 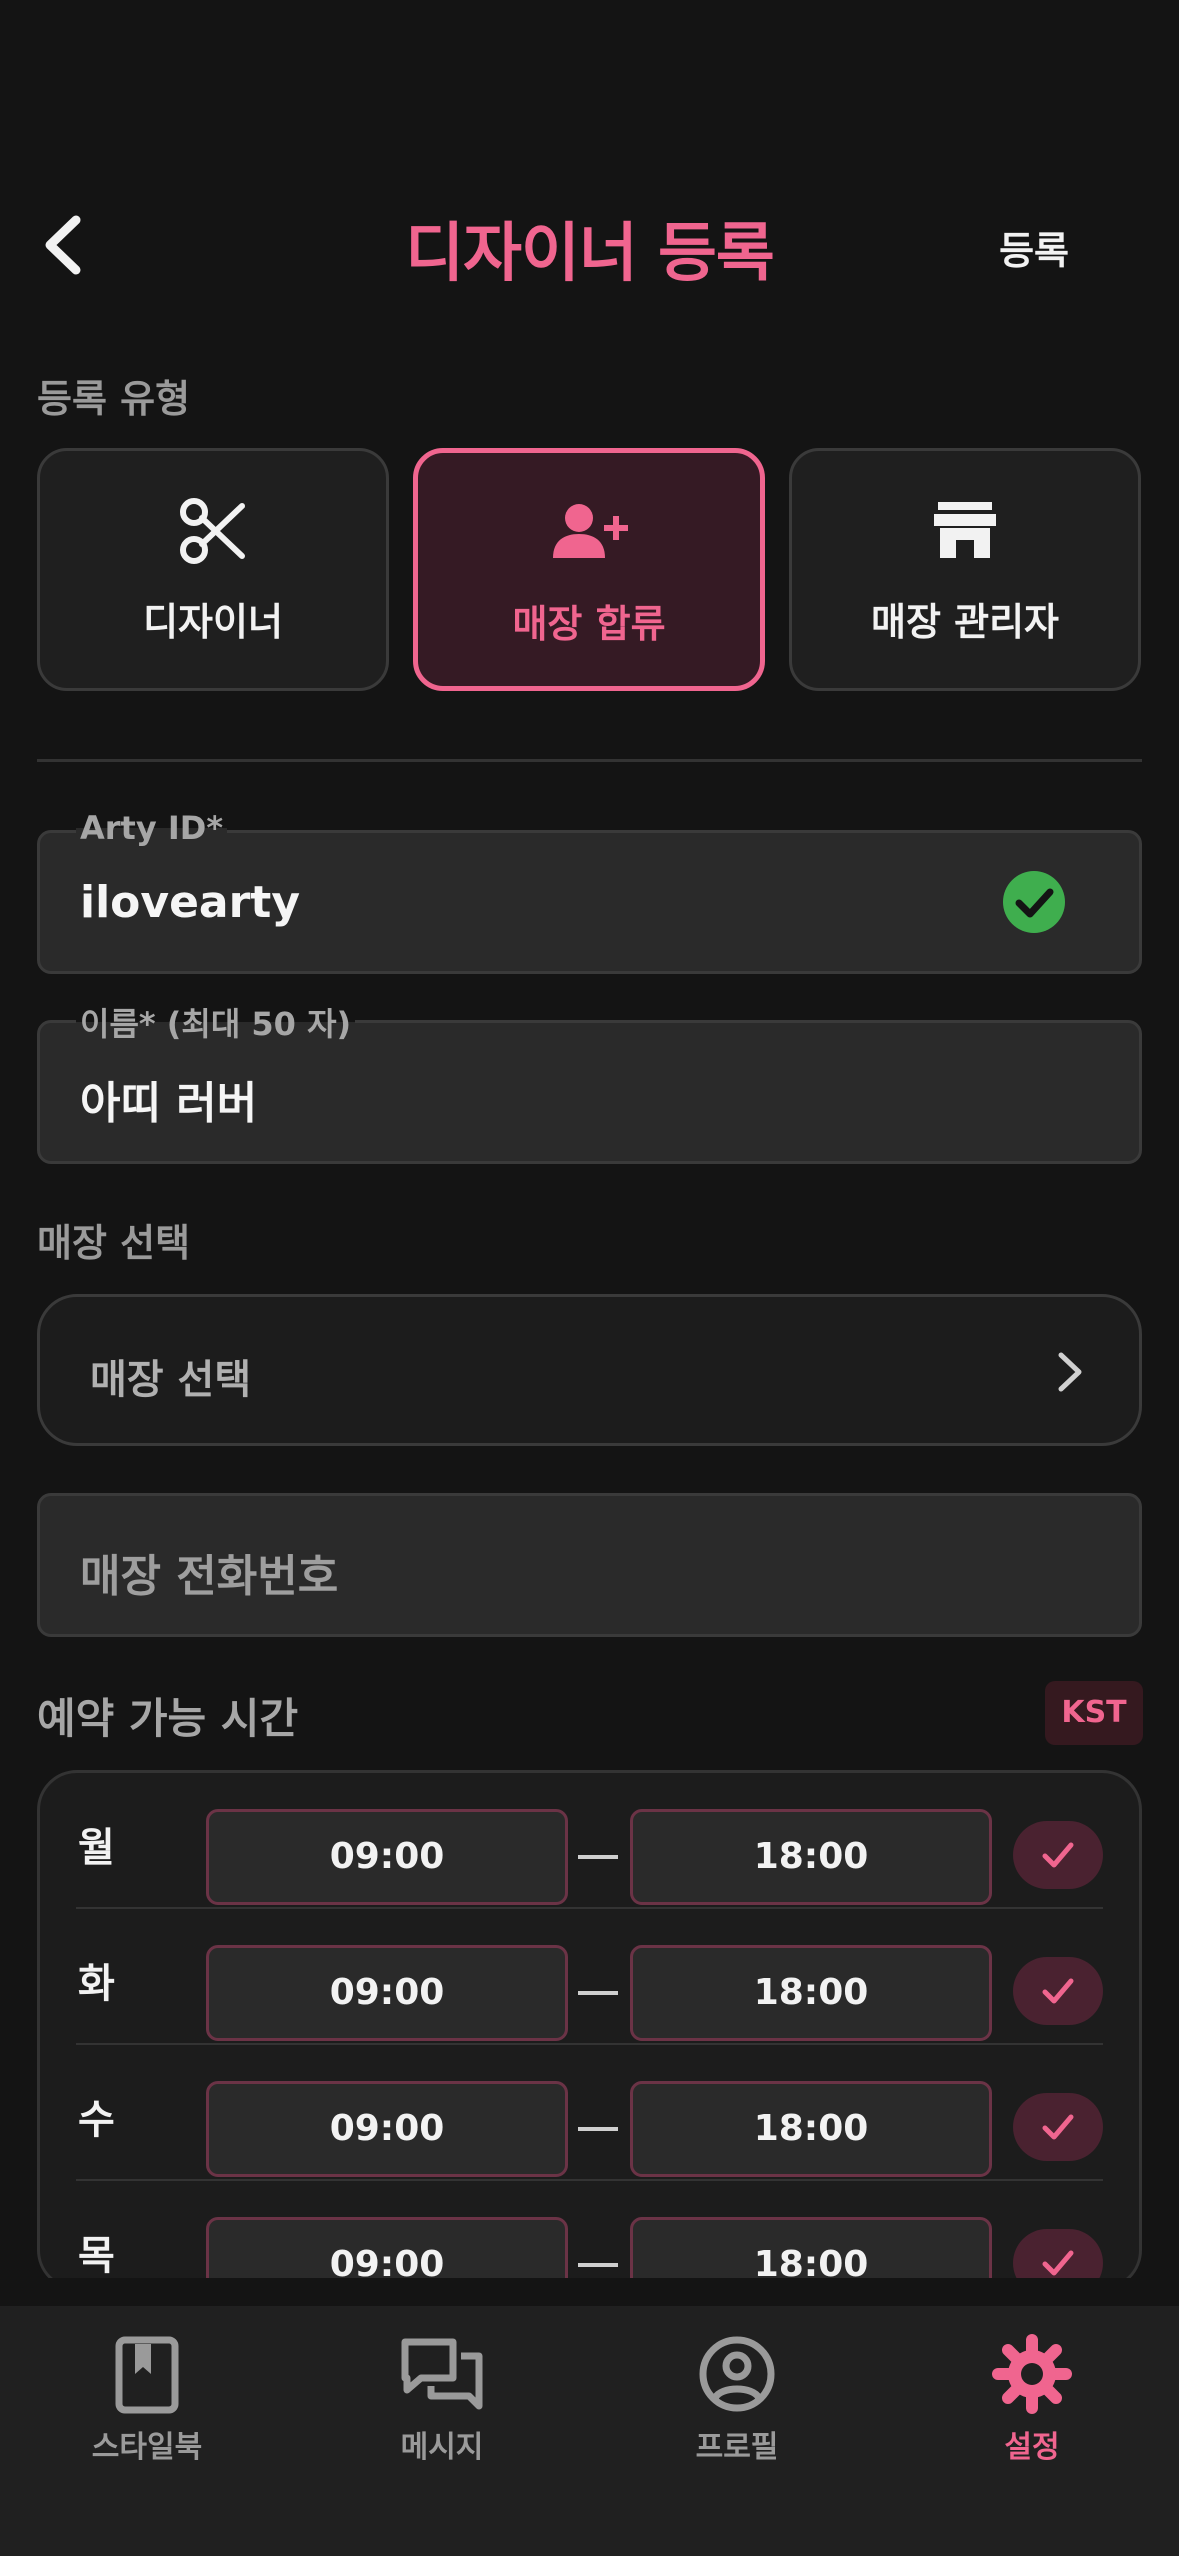 What do you see at coordinates (1034, 247) in the screenshot?
I see `register-button: 등록` at bounding box center [1034, 247].